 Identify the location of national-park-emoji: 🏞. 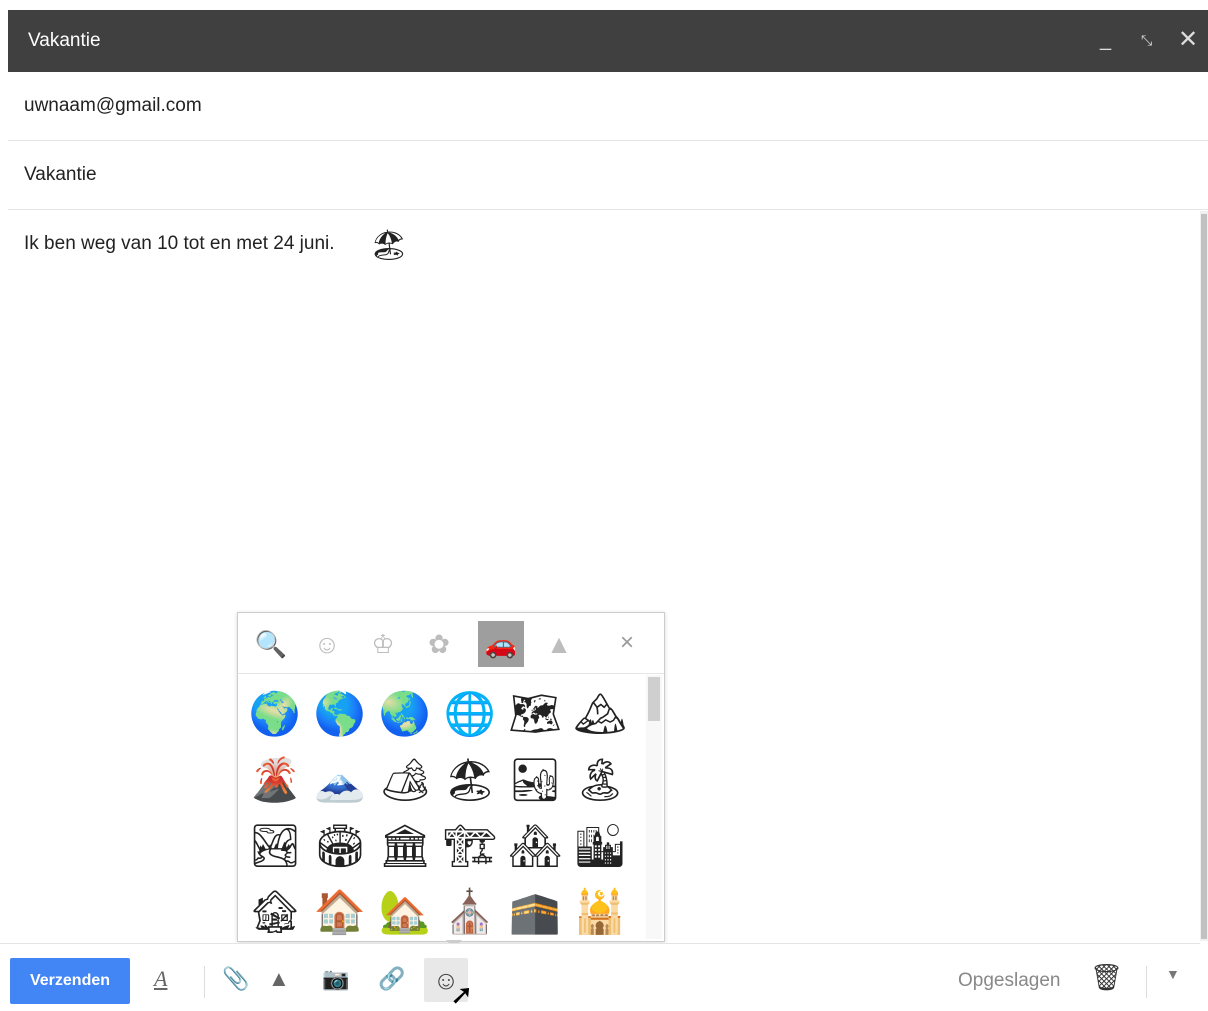
(275, 846).